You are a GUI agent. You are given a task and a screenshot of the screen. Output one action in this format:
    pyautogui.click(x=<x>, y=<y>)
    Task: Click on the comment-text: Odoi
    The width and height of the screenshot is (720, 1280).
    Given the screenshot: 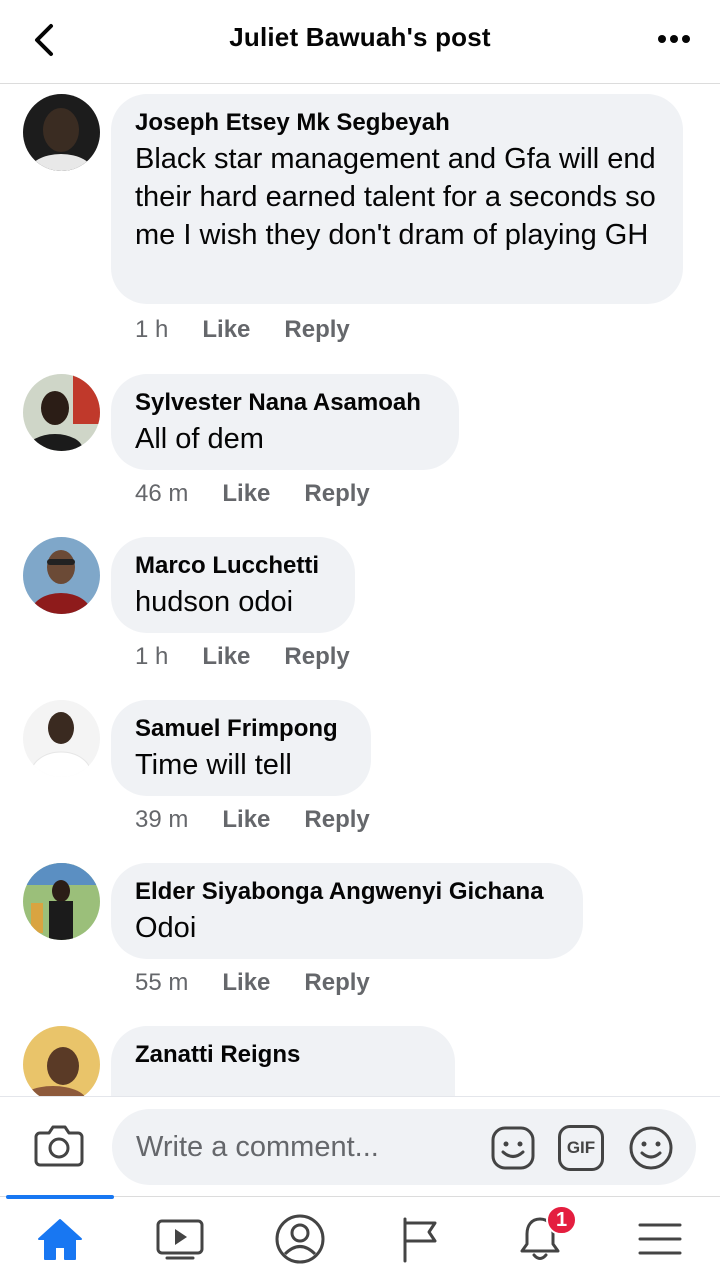 What is the action you would take?
    pyautogui.click(x=166, y=928)
    